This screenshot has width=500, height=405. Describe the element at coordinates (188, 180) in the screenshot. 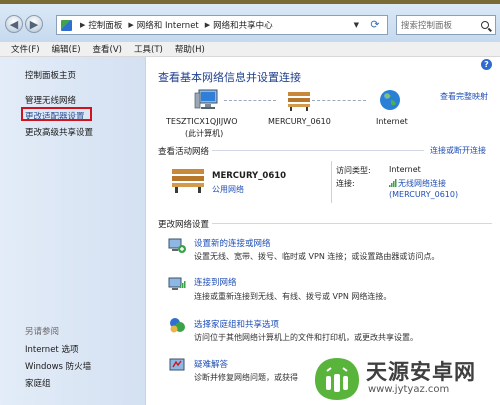

I see `bench-network-icon` at that location.